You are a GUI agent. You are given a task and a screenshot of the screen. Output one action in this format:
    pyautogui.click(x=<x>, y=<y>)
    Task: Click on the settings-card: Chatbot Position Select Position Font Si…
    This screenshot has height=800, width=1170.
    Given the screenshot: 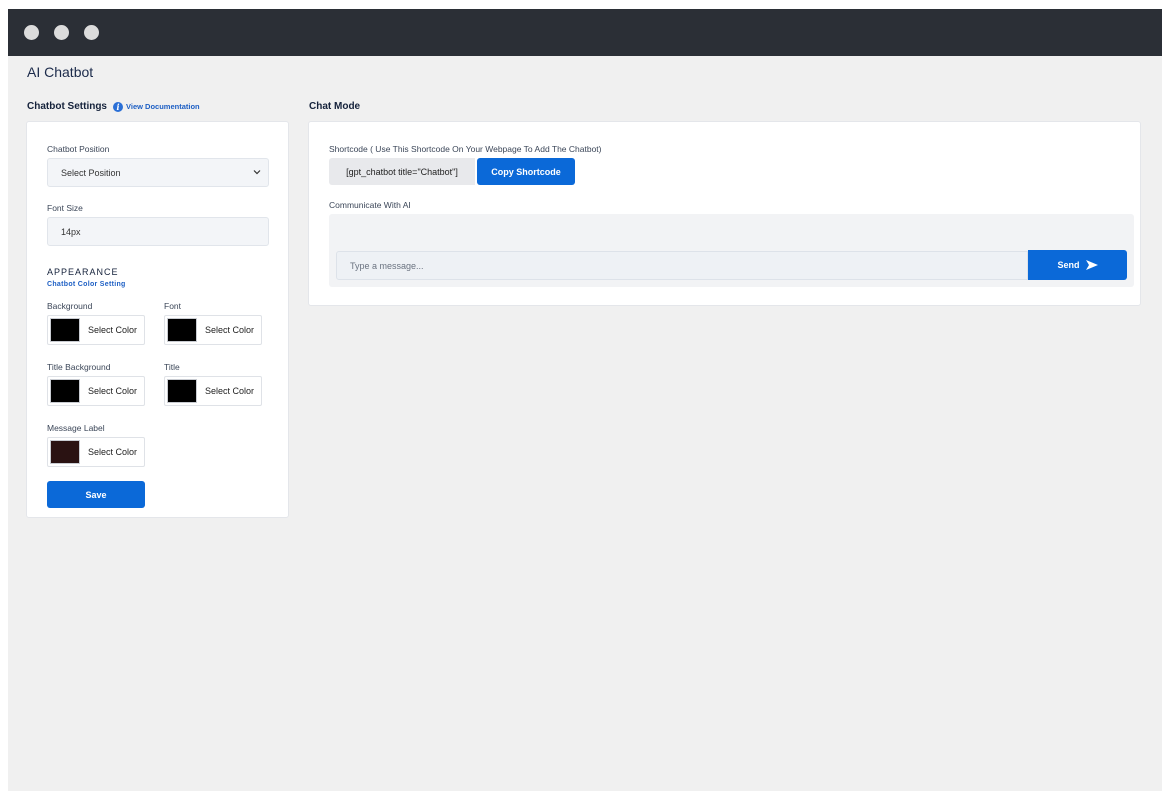 What is the action you would take?
    pyautogui.click(x=157, y=319)
    